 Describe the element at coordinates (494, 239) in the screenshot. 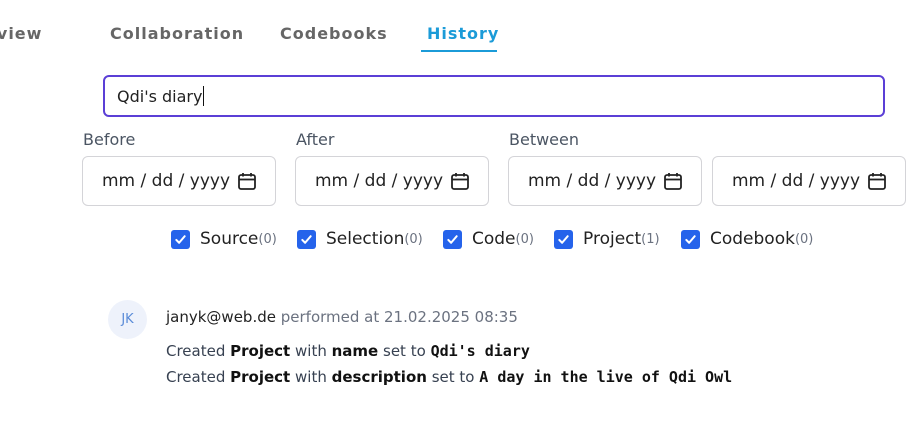

I see `filter-label: Code` at that location.